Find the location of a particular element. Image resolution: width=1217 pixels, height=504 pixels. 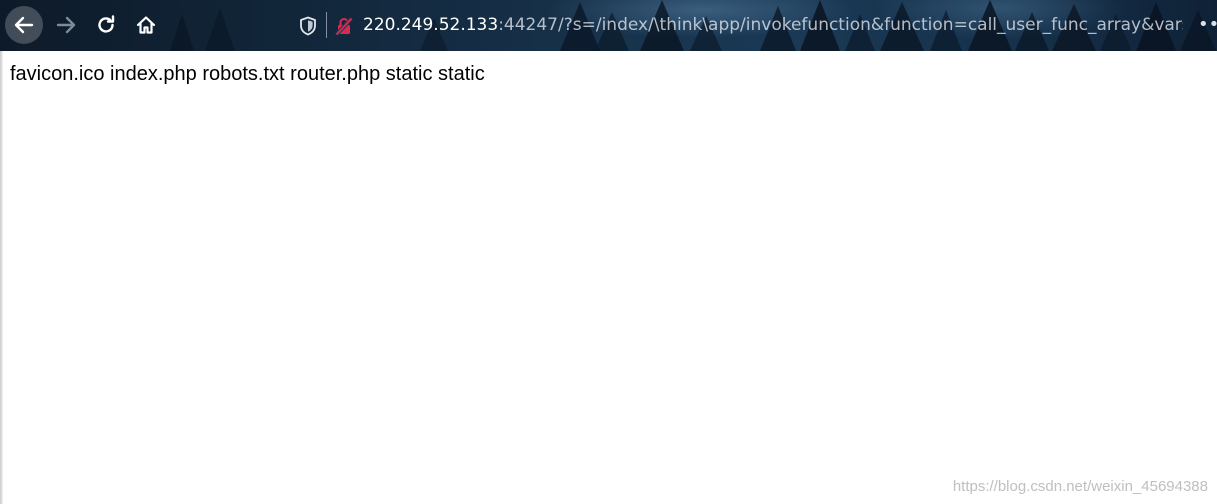

connection-info-button is located at coordinates (344, 26).